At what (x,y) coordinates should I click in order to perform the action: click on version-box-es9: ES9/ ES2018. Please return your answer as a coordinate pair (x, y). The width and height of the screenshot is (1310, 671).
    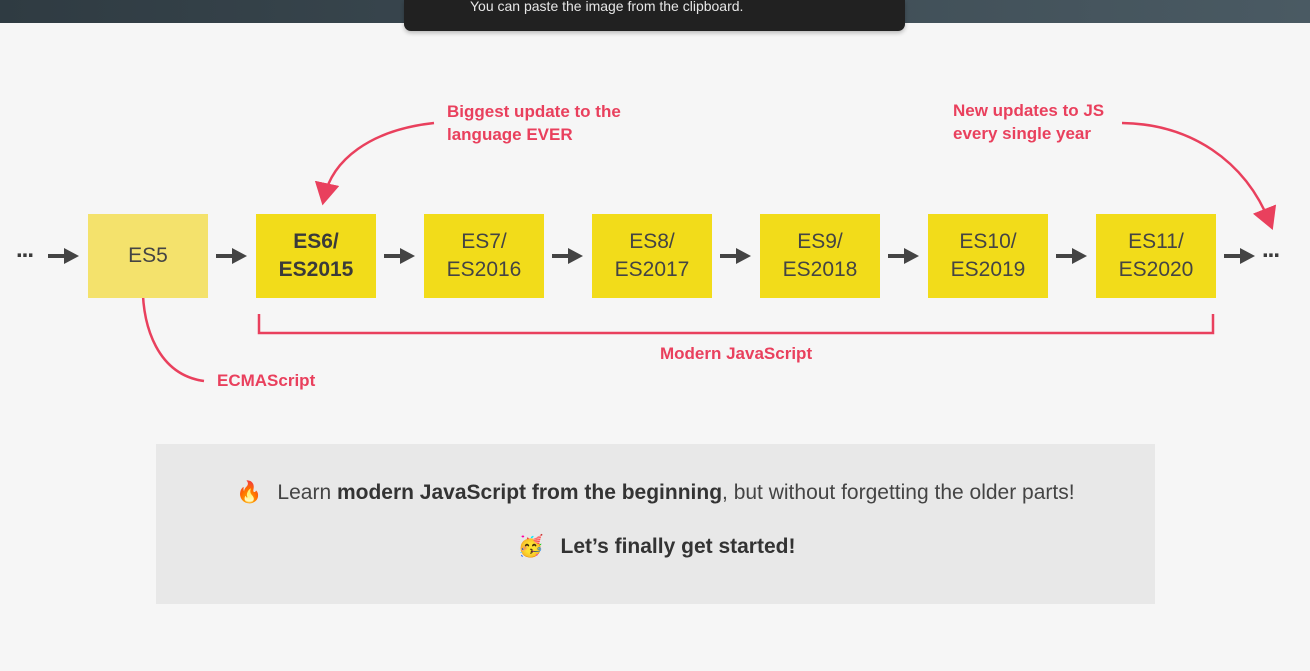
    Looking at the image, I should click on (820, 256).